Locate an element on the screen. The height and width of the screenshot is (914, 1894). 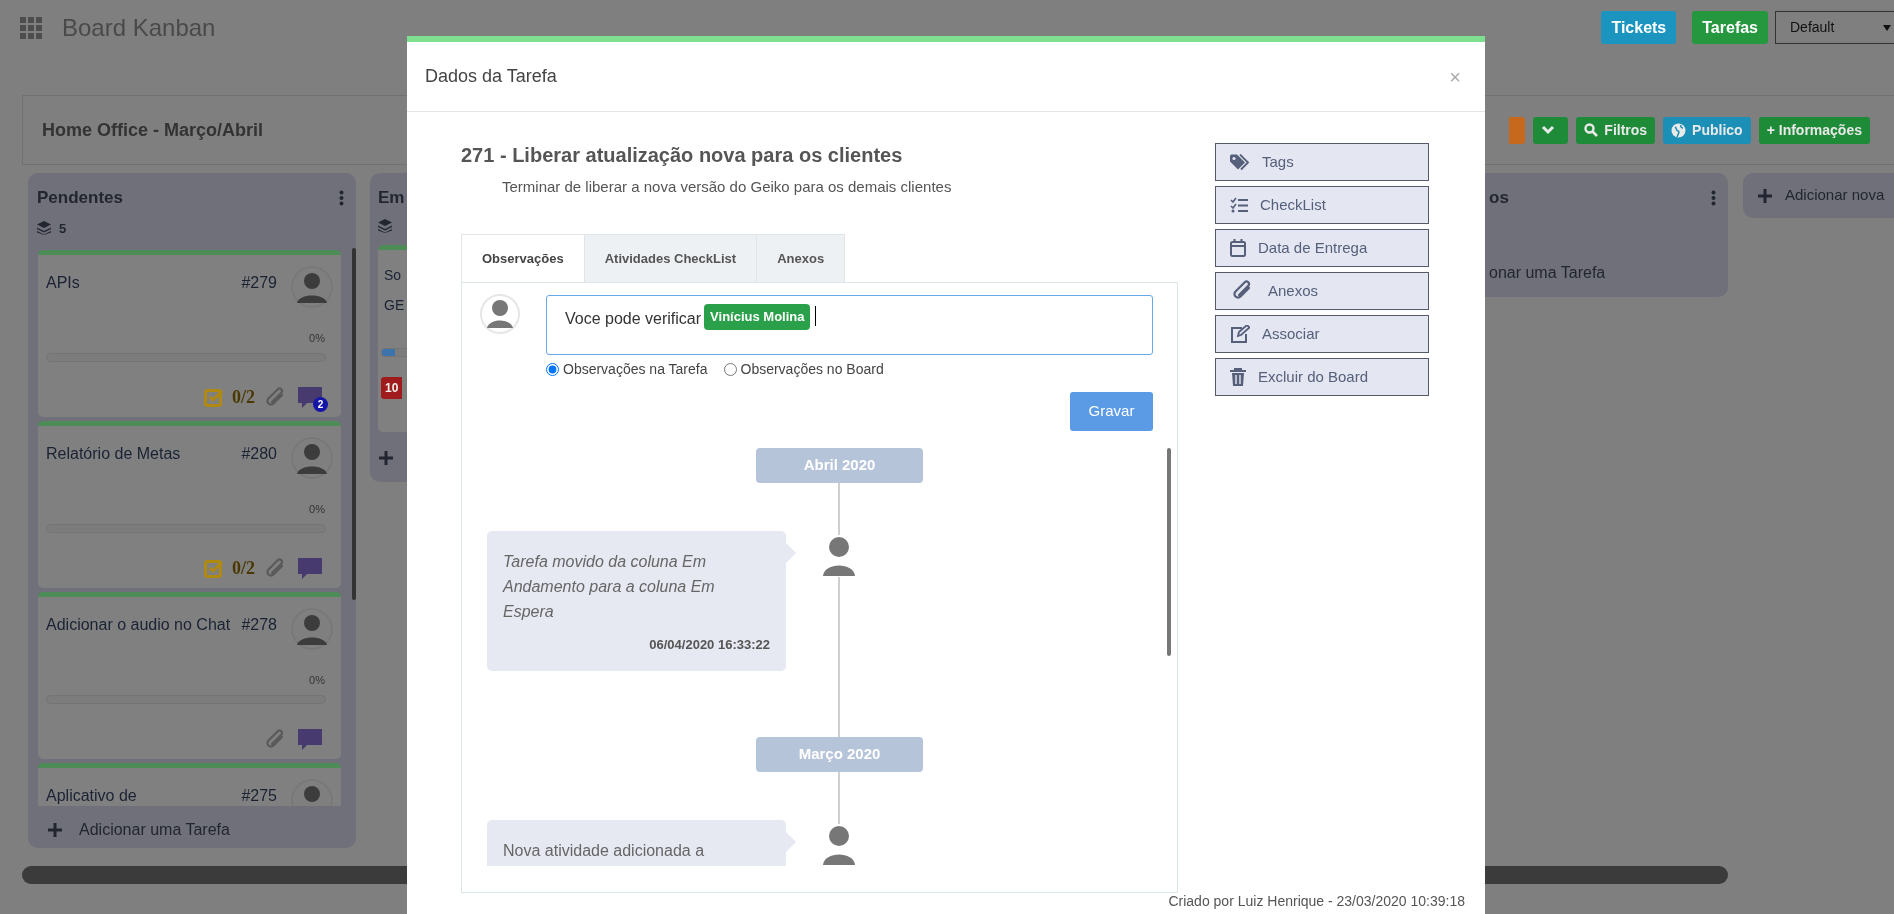
toolbar-button is located at coordinates (1551, 130).